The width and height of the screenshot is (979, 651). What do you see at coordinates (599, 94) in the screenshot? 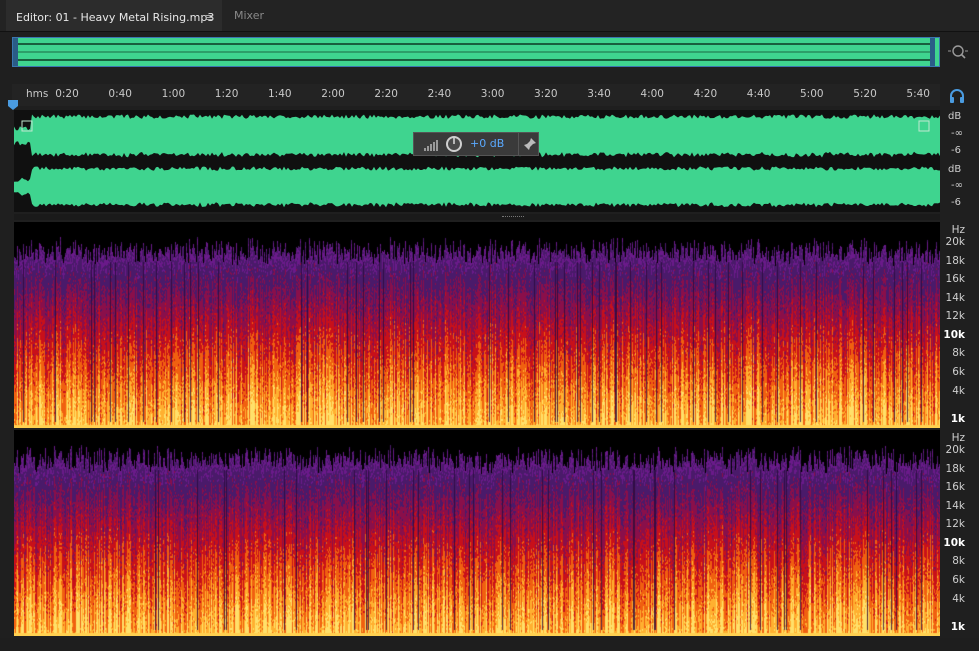
I see `ruler-tick-label: 3:40` at bounding box center [599, 94].